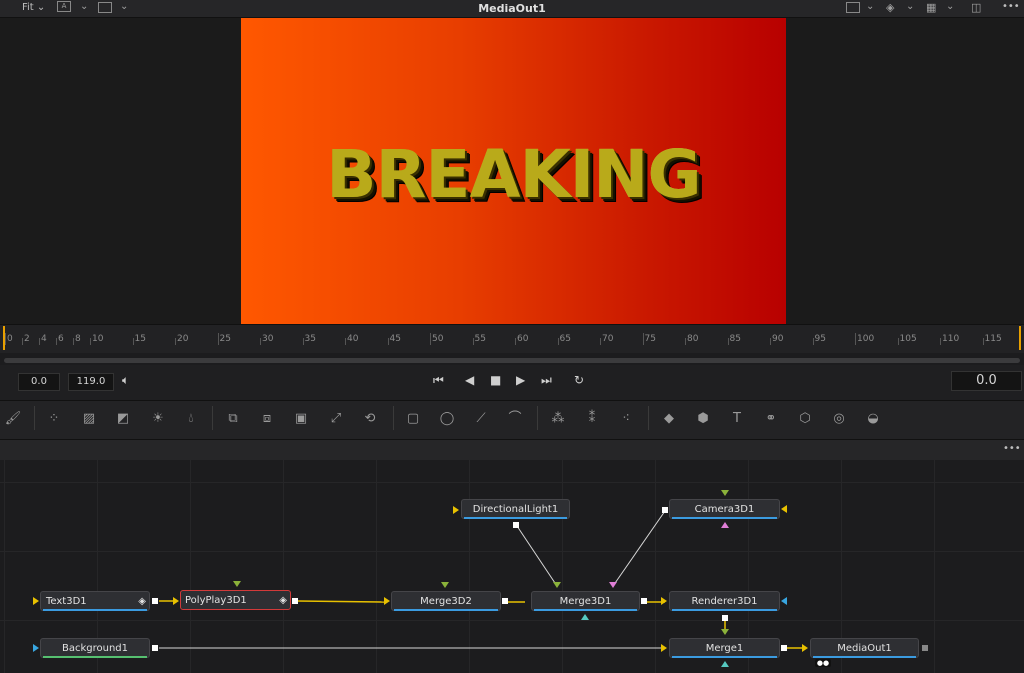 Image resolution: width=1024 pixels, height=673 pixels. I want to click on node-merge3d2: Merge3D2, so click(446, 601).